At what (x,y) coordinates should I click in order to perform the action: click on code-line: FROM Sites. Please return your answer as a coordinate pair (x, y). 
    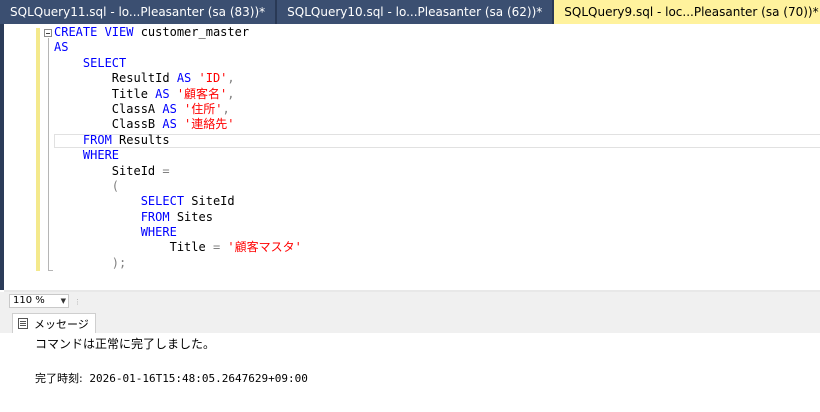
    Looking at the image, I should click on (178, 217).